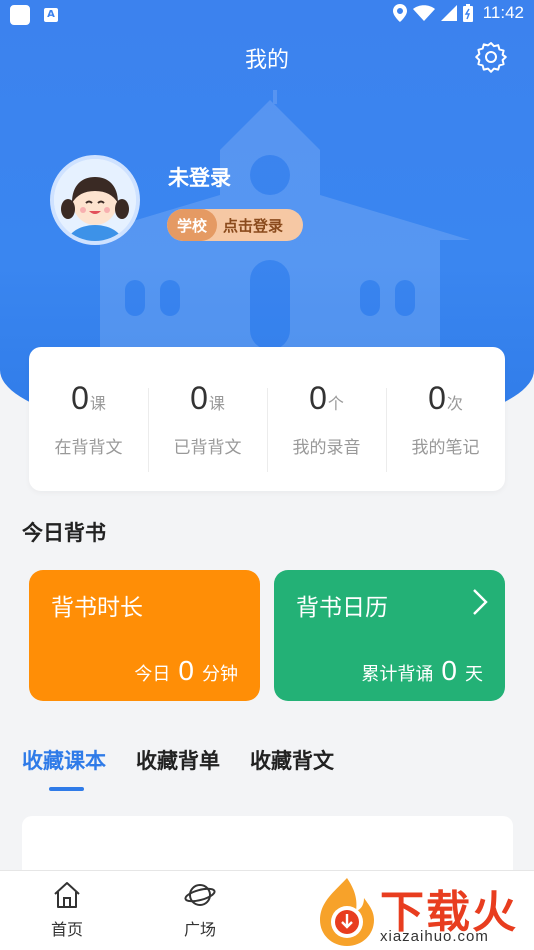 The width and height of the screenshot is (534, 950). Describe the element at coordinates (449, 670) in the screenshot. I see `days-value: 0` at that location.